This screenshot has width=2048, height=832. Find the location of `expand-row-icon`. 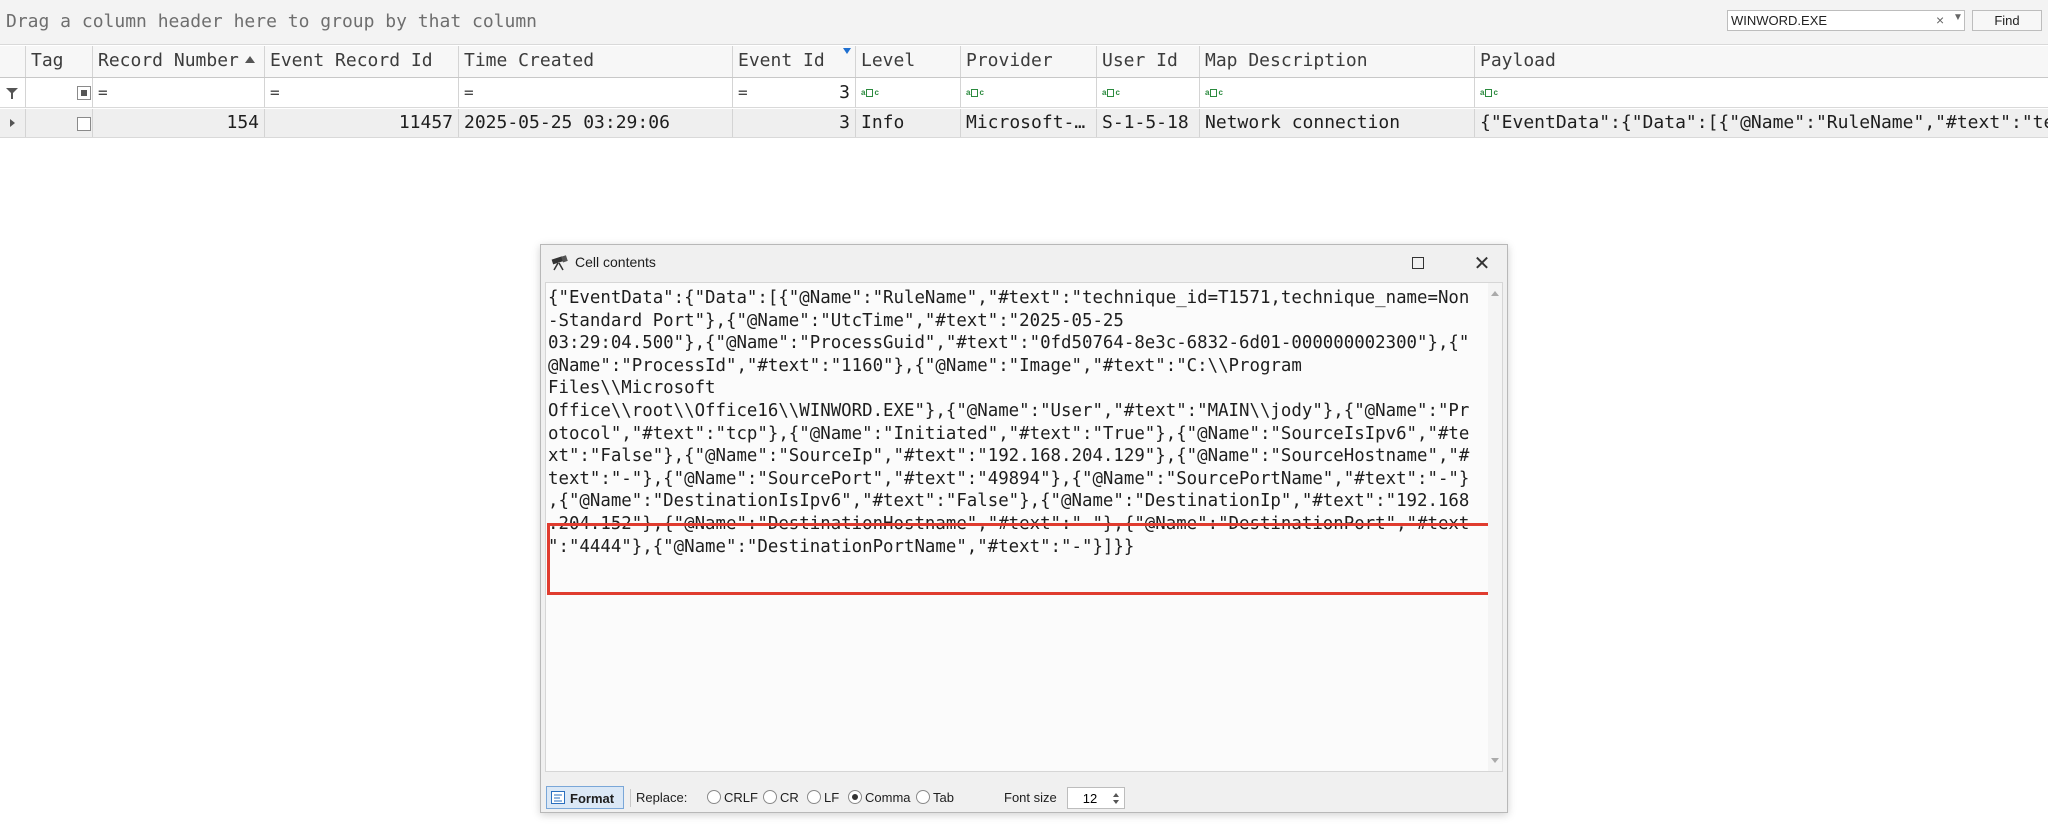

expand-row-icon is located at coordinates (12, 123).